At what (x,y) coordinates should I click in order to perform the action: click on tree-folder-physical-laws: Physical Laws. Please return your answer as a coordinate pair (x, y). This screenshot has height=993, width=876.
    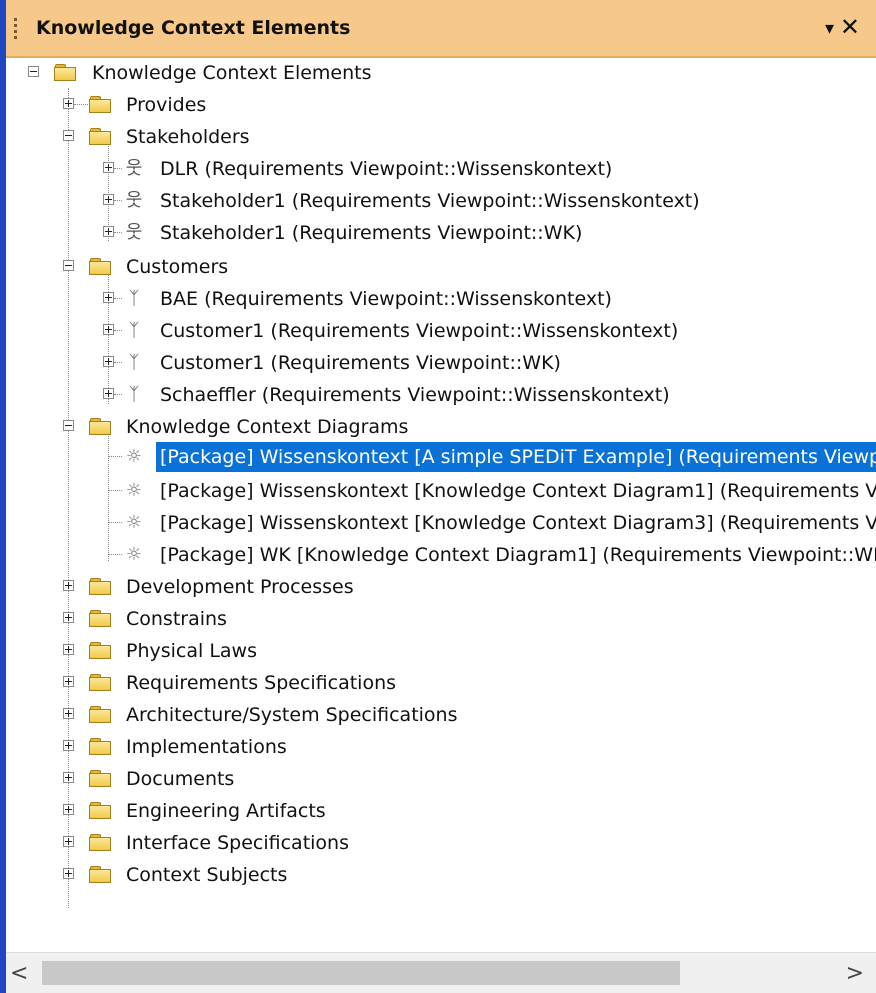
    Looking at the image, I should click on (441, 651).